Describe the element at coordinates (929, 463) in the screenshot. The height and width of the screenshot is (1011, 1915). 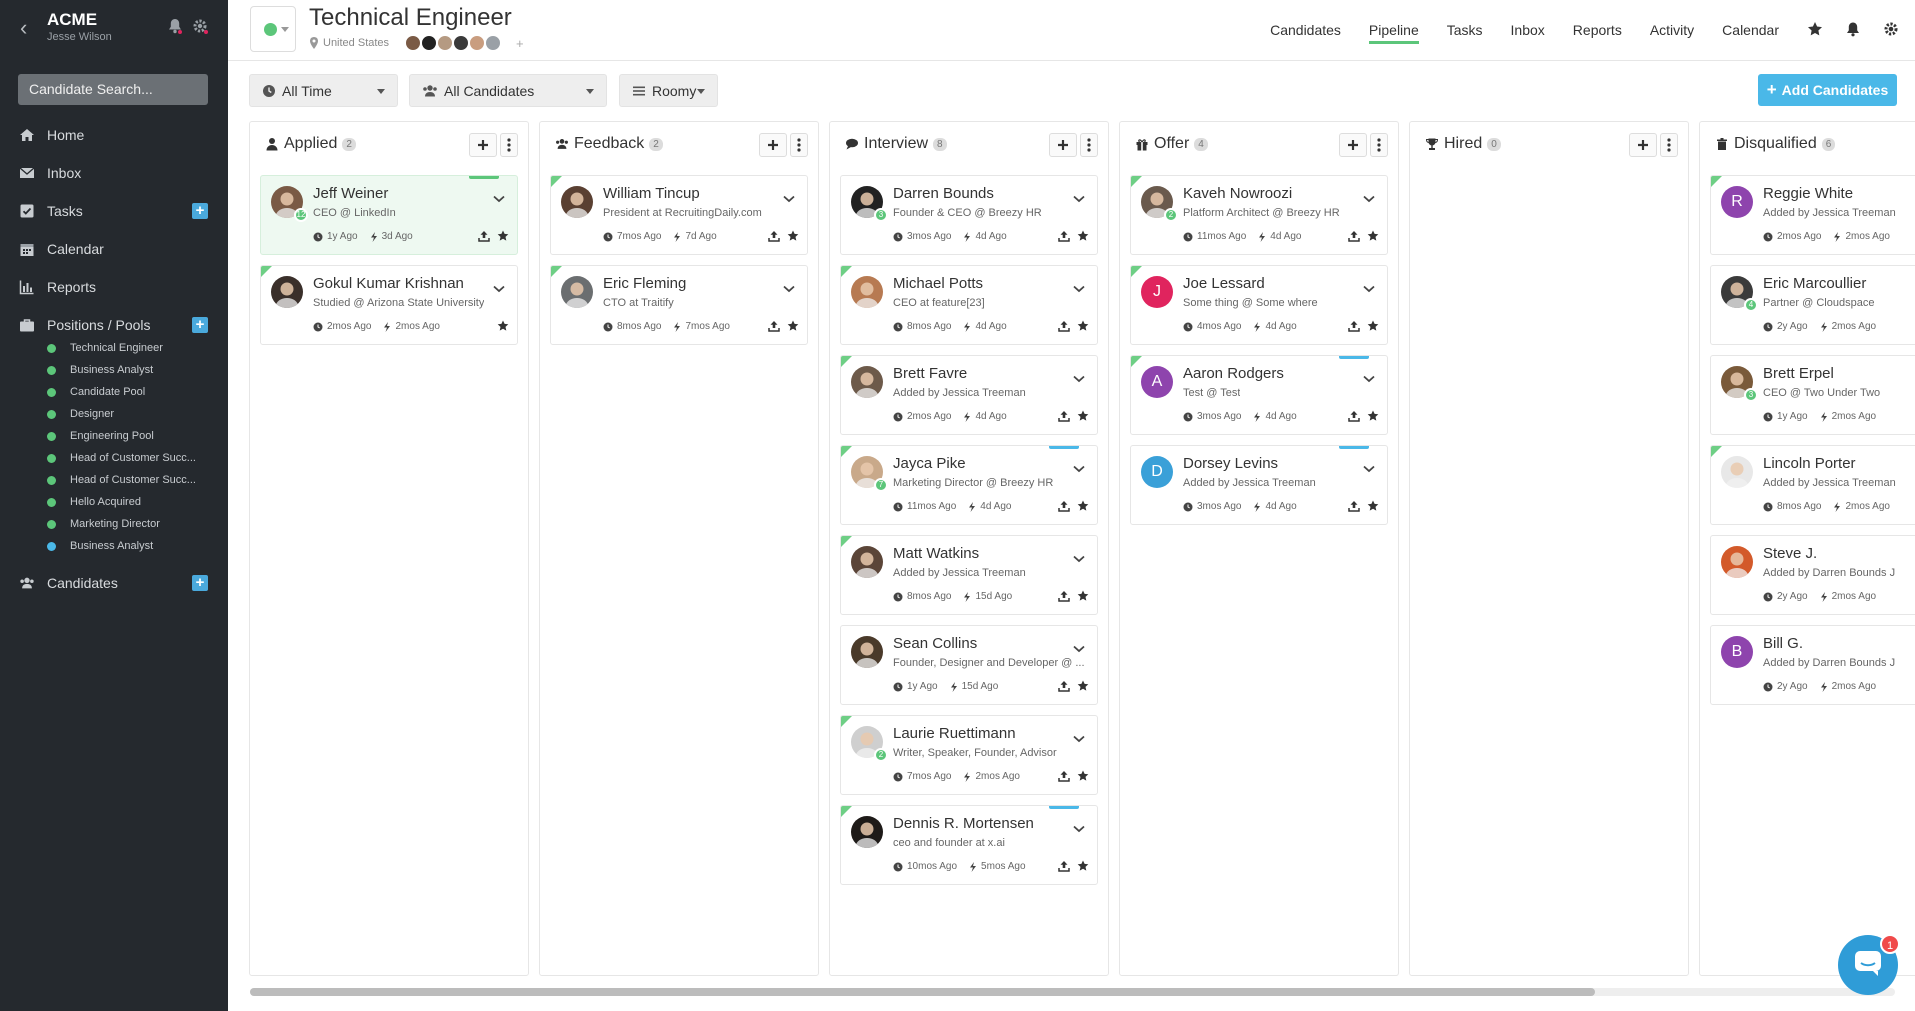
I see `candidate-name: Jayca Pike` at that location.